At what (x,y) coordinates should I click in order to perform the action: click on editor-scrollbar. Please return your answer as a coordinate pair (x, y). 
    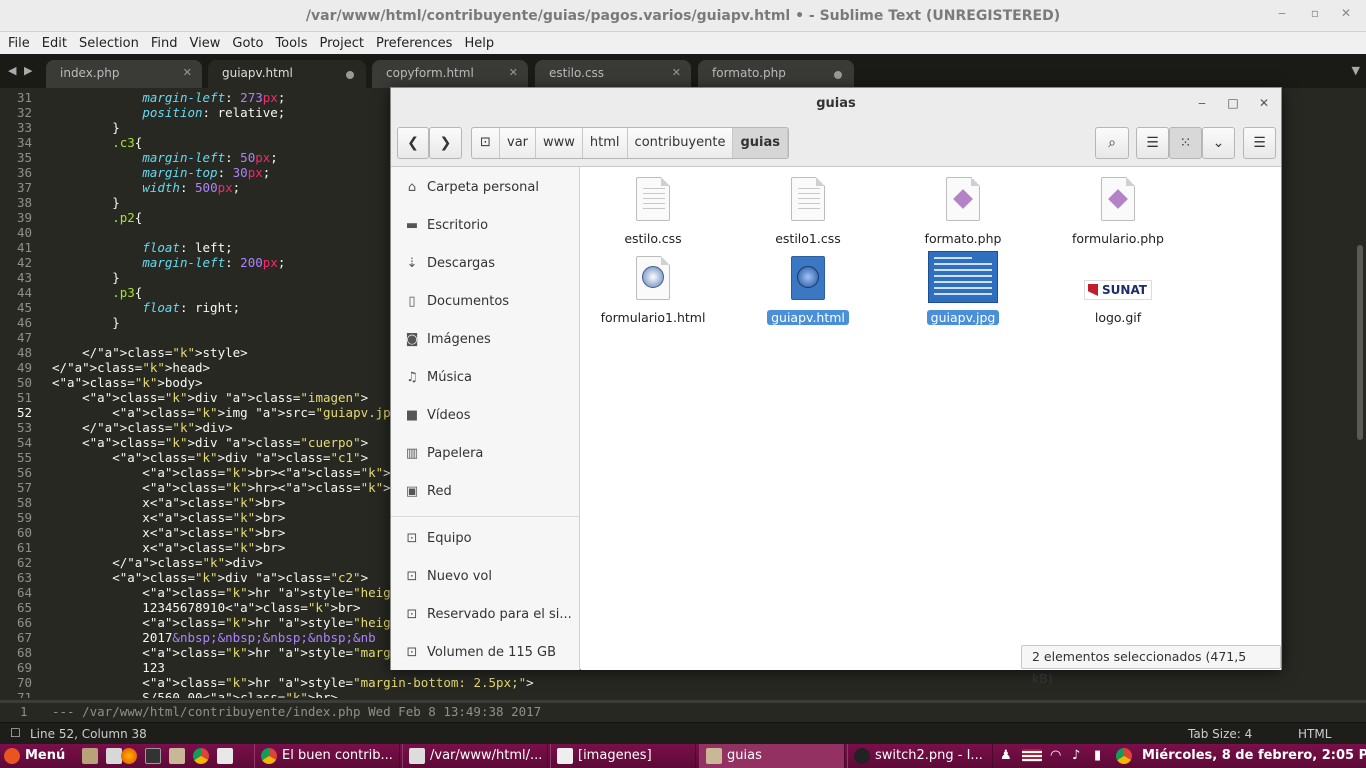
    Looking at the image, I should click on (1360, 393).